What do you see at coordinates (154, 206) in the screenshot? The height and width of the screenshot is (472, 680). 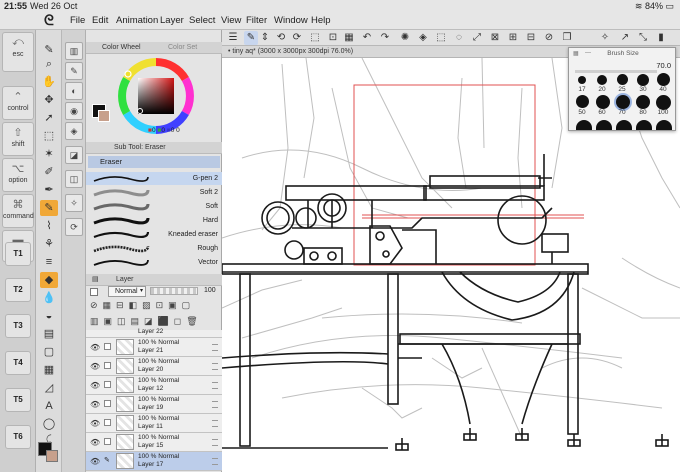 I see `brush-soft: Soft` at bounding box center [154, 206].